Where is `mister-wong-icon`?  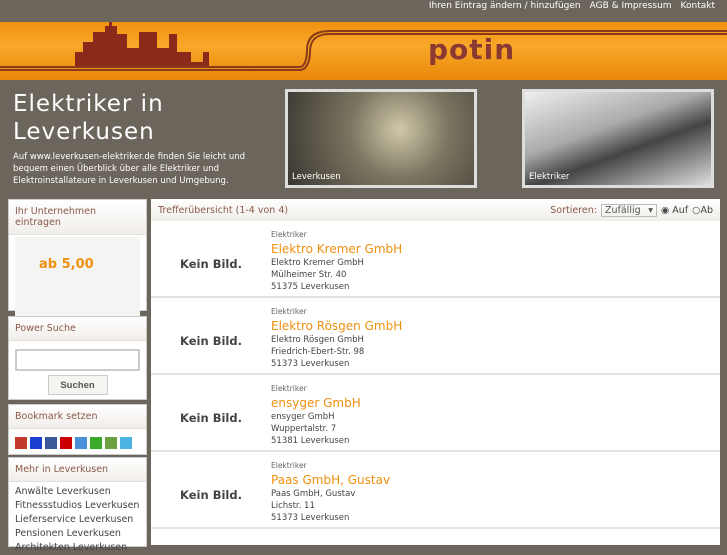 mister-wong-icon is located at coordinates (21, 443).